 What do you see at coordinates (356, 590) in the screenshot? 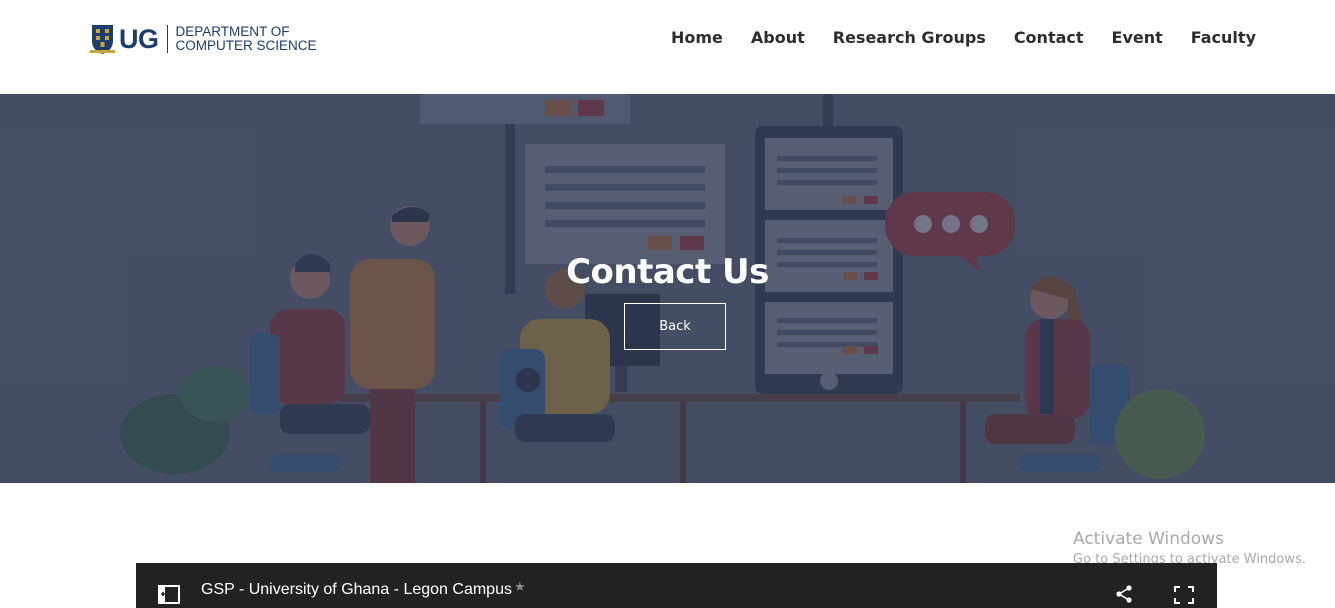
I see `map-title: GSP - University of Ghana - Legon Campus` at bounding box center [356, 590].